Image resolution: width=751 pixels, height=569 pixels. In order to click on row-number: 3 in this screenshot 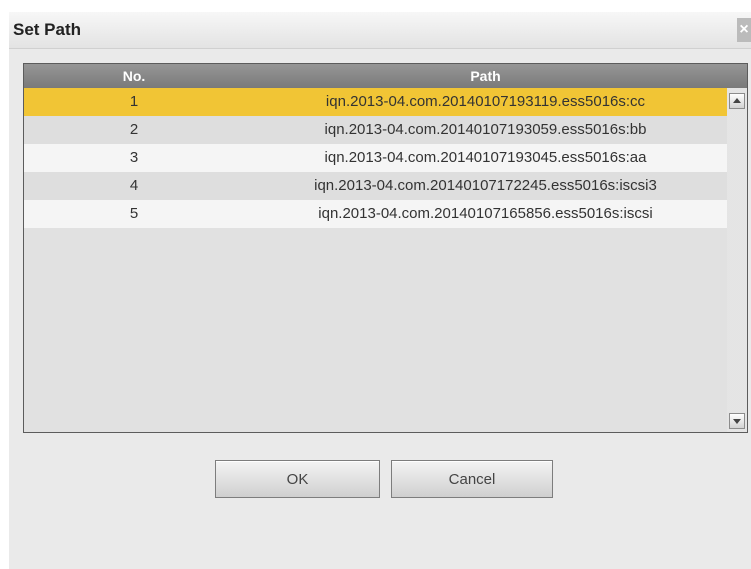, I will do `click(134, 157)`.